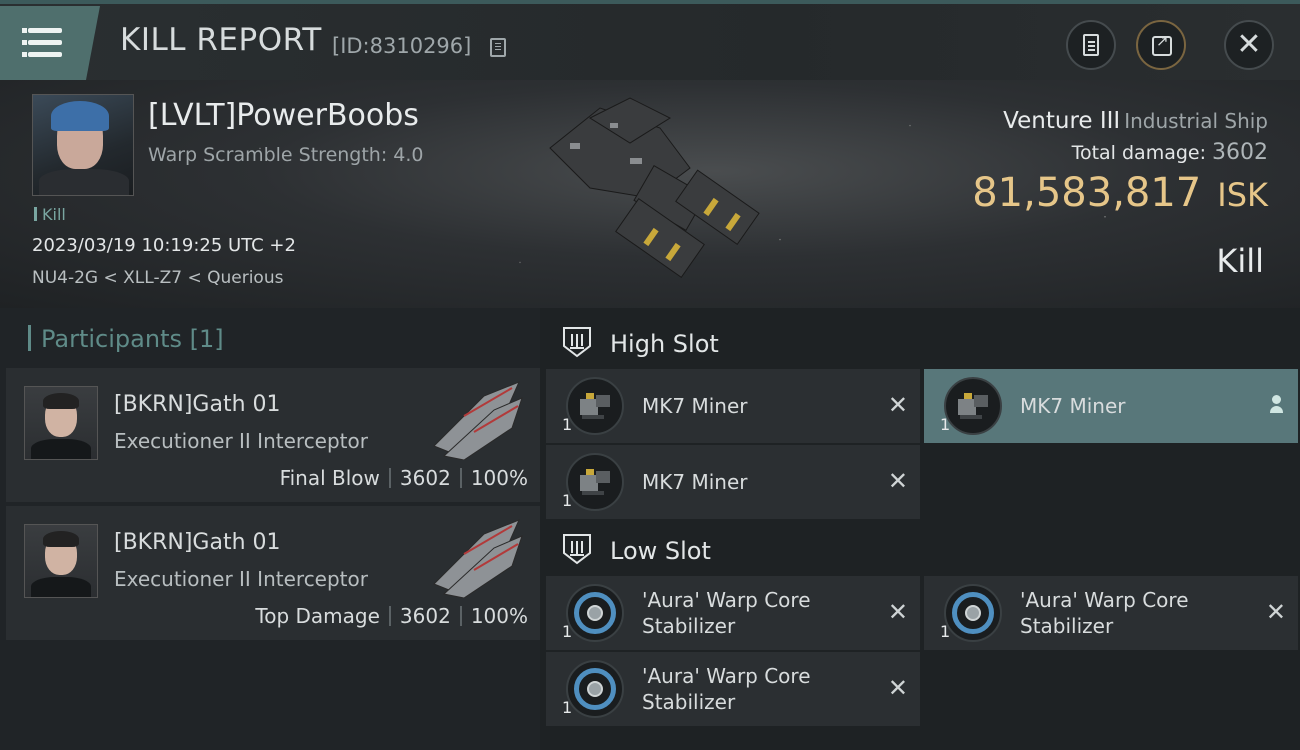 The height and width of the screenshot is (750, 1300). What do you see at coordinates (158, 278) in the screenshot?
I see `kill-location: NU4-2G < XLL-Z7 < Querious` at bounding box center [158, 278].